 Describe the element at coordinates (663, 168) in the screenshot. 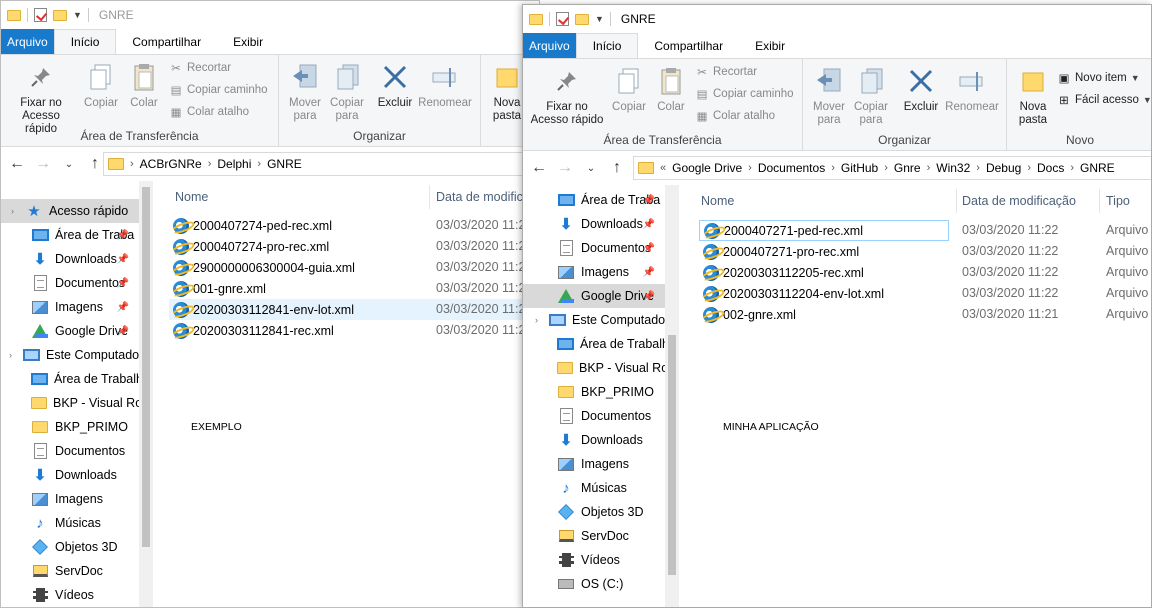

I see `breadcrumb-overflow: «` at that location.